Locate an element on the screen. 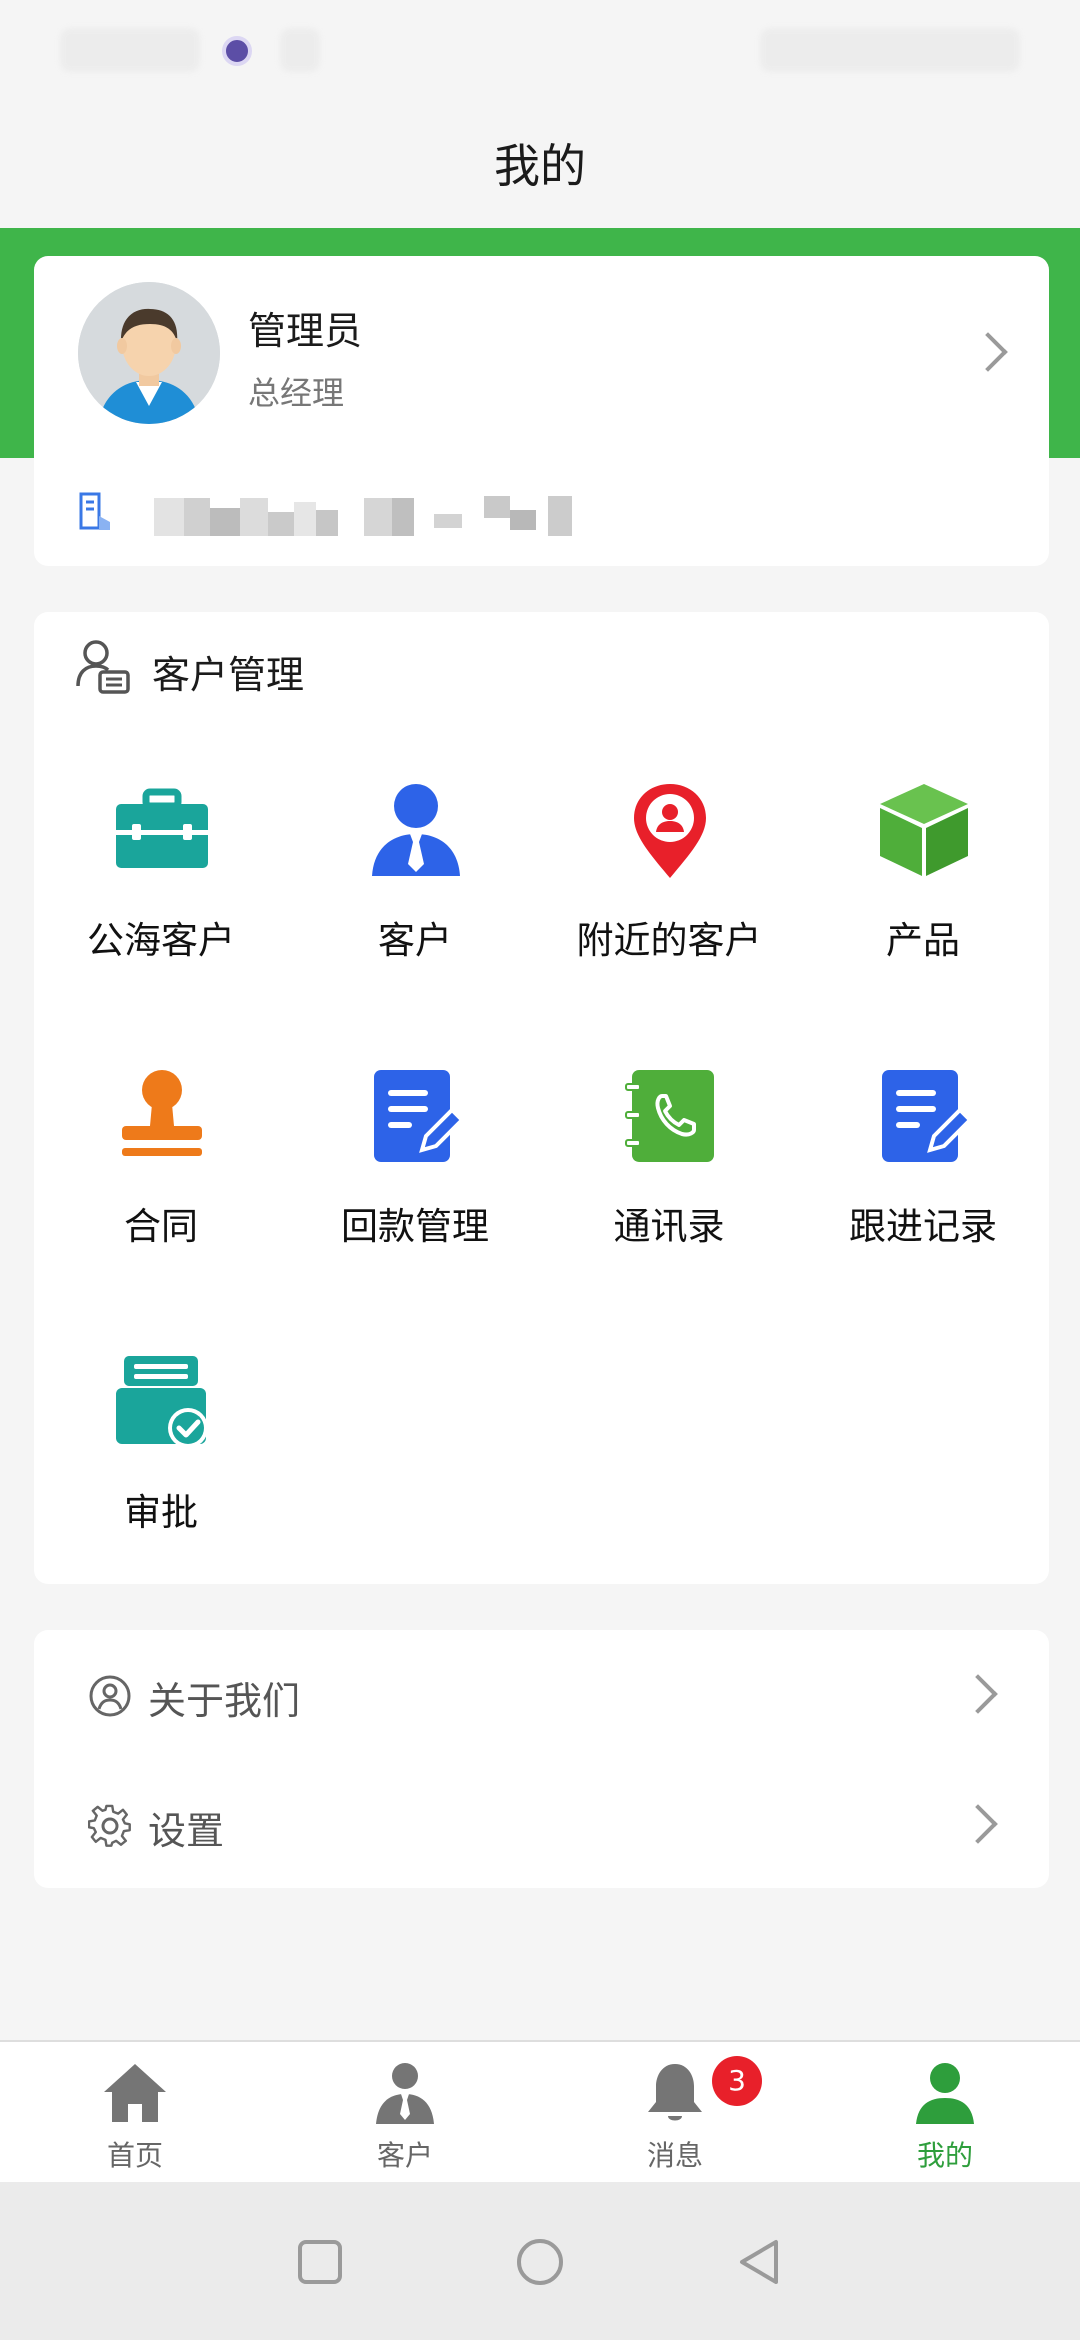 The height and width of the screenshot is (2340, 1080). person-tie-icon is located at coordinates (416, 830).